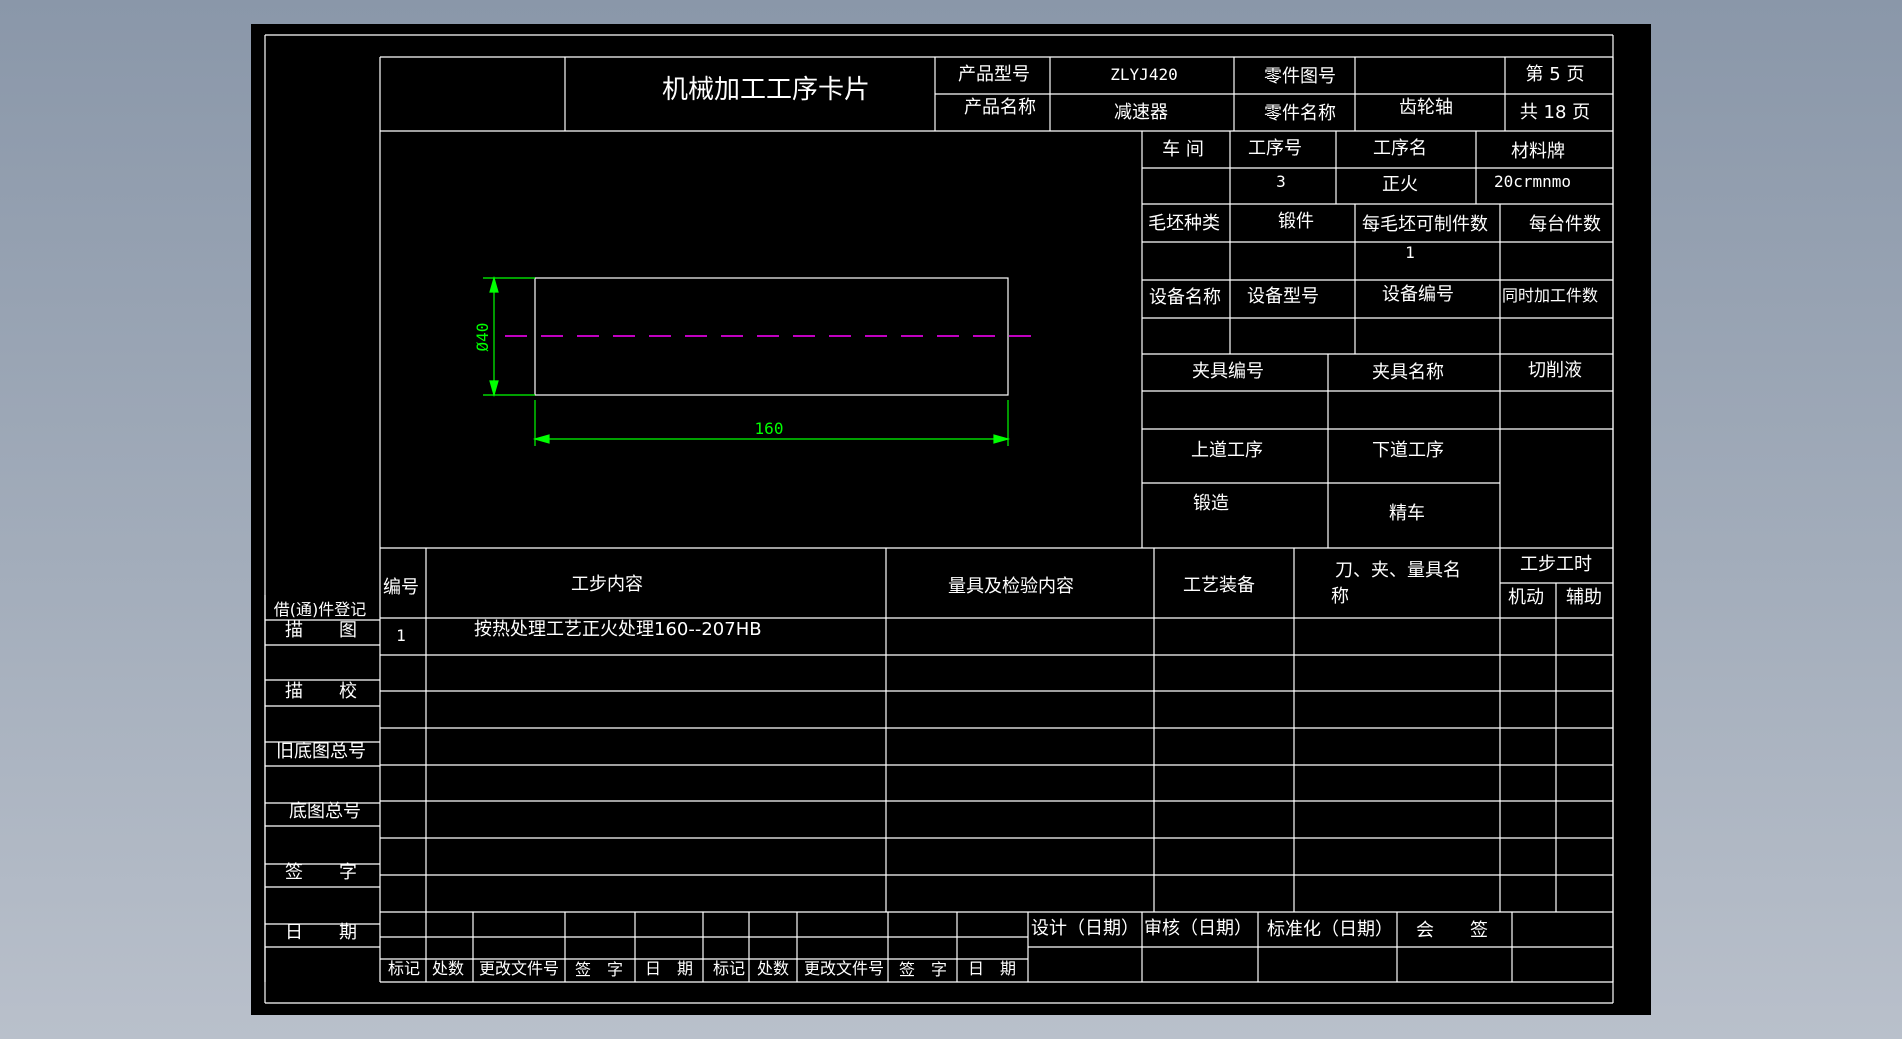 This screenshot has width=1902, height=1039. Describe the element at coordinates (448, 968) in the screenshot. I see `revision-count-label: 处数` at that location.